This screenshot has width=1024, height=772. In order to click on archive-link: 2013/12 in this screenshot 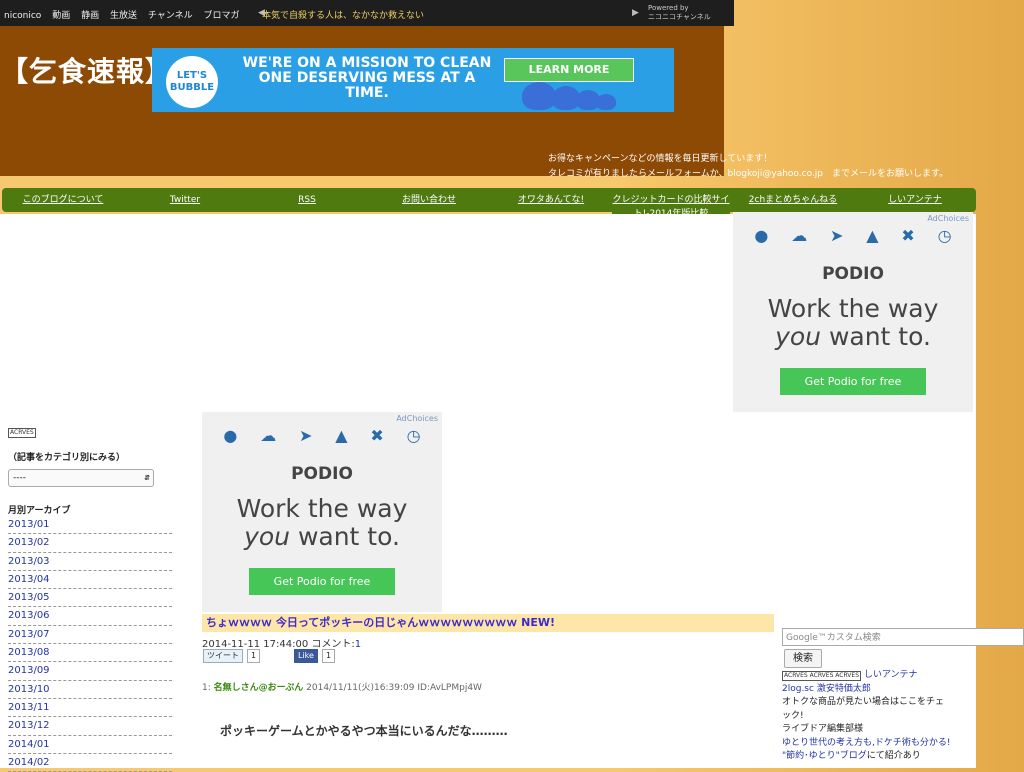, I will do `click(90, 726)`.